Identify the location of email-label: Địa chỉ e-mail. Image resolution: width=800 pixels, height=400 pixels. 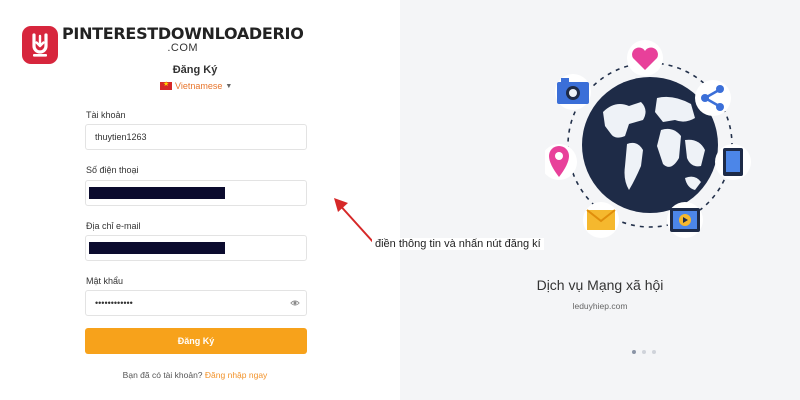
(113, 226).